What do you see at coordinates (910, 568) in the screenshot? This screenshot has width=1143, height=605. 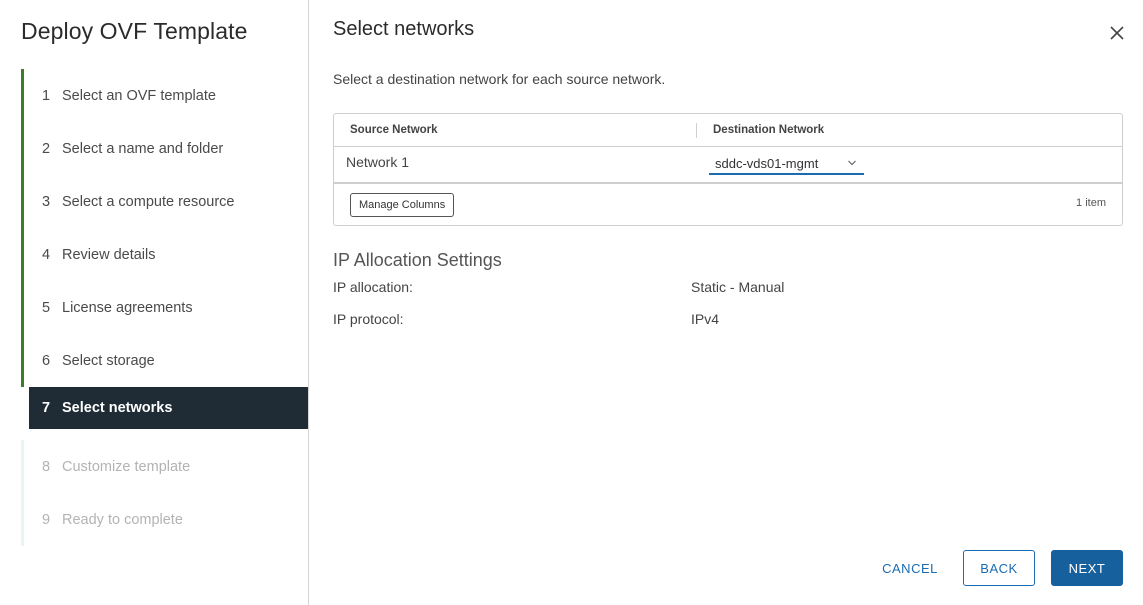 I see `cancel-button: CANCEL` at bounding box center [910, 568].